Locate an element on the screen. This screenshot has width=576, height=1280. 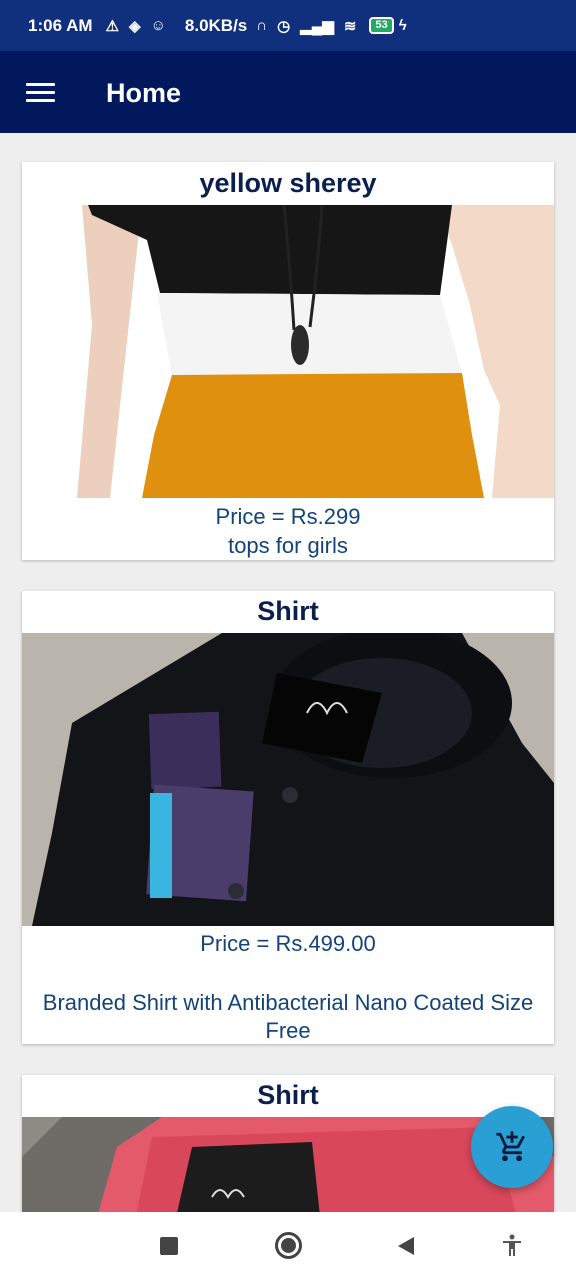
signal-icon: ▂▄▆ is located at coordinates (317, 26).